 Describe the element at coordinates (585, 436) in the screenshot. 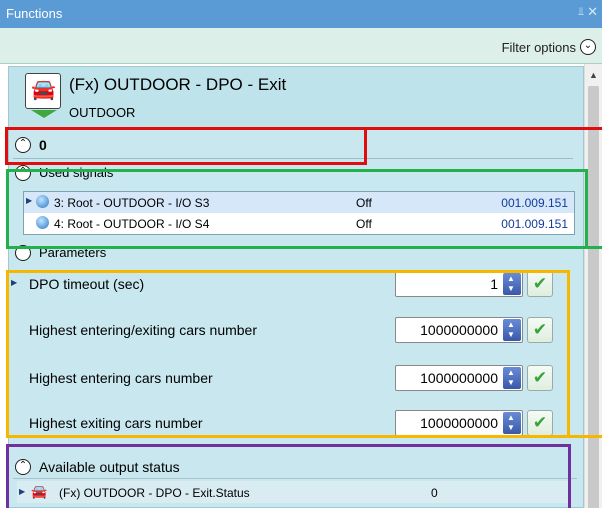

I see `yellow-highlight-line` at that location.